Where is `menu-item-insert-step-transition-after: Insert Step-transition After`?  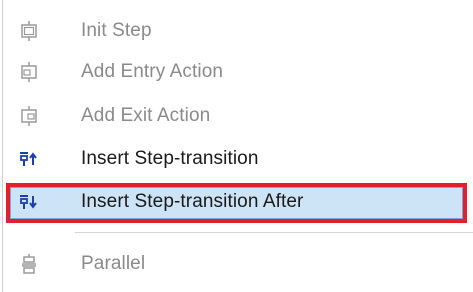
menu-item-insert-step-transition-after: Insert Step-transition After is located at coordinates (236, 202).